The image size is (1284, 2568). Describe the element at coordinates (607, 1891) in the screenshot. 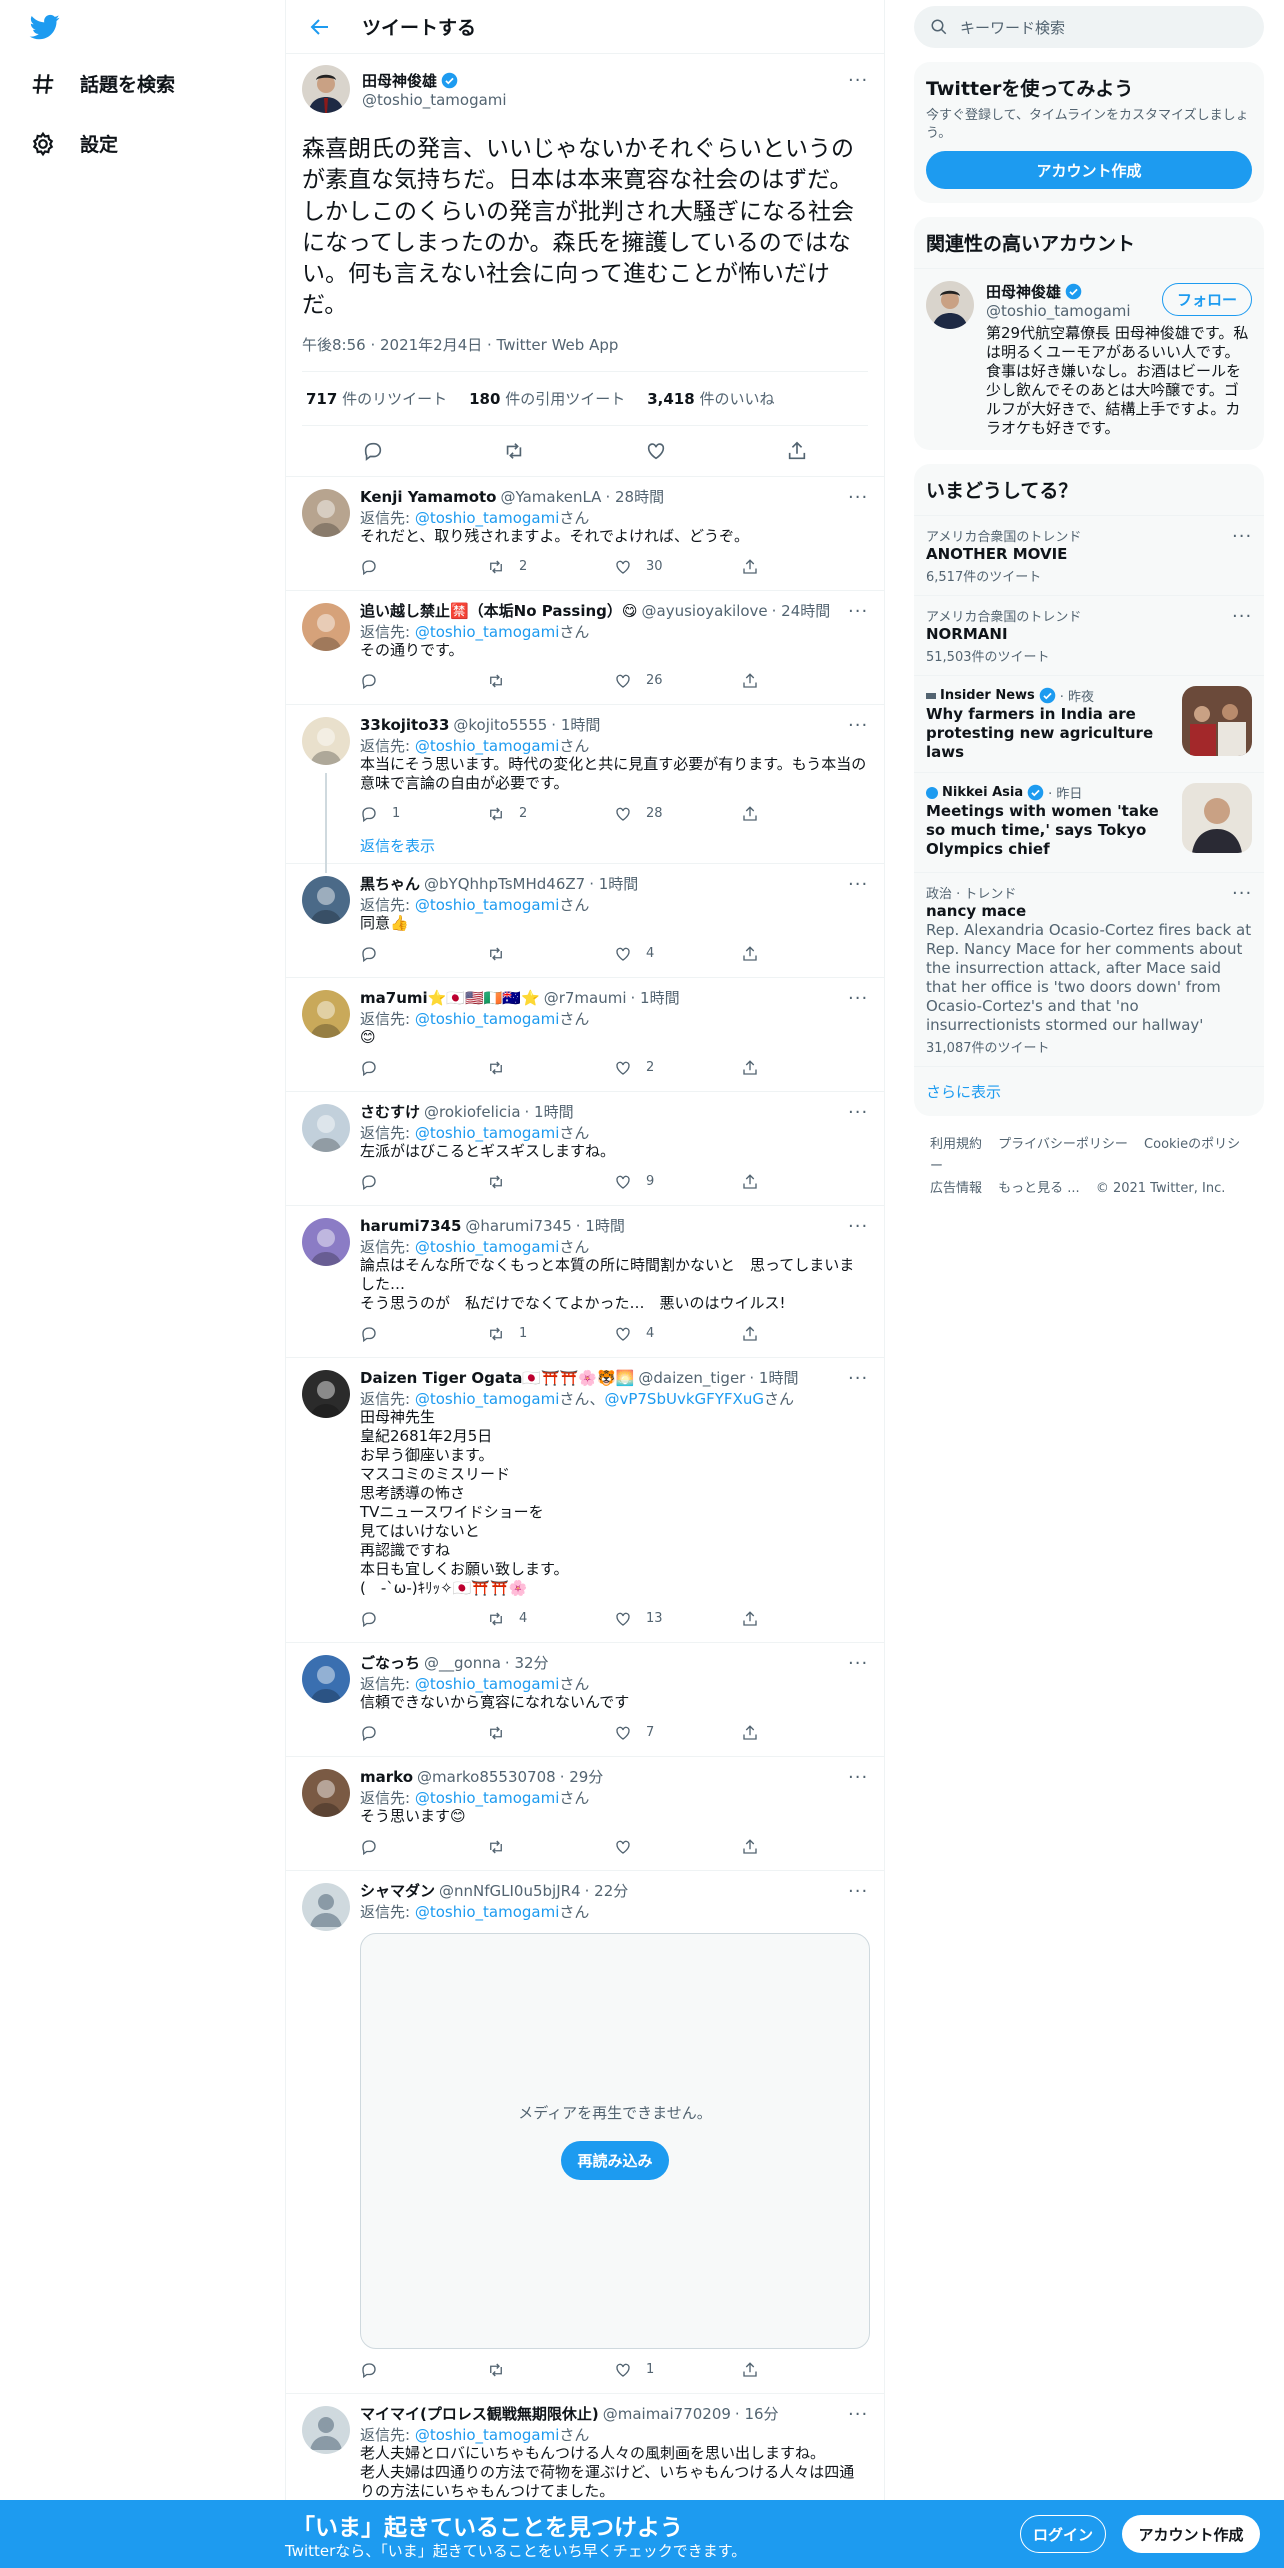

I see `reply-time: · 22分` at that location.